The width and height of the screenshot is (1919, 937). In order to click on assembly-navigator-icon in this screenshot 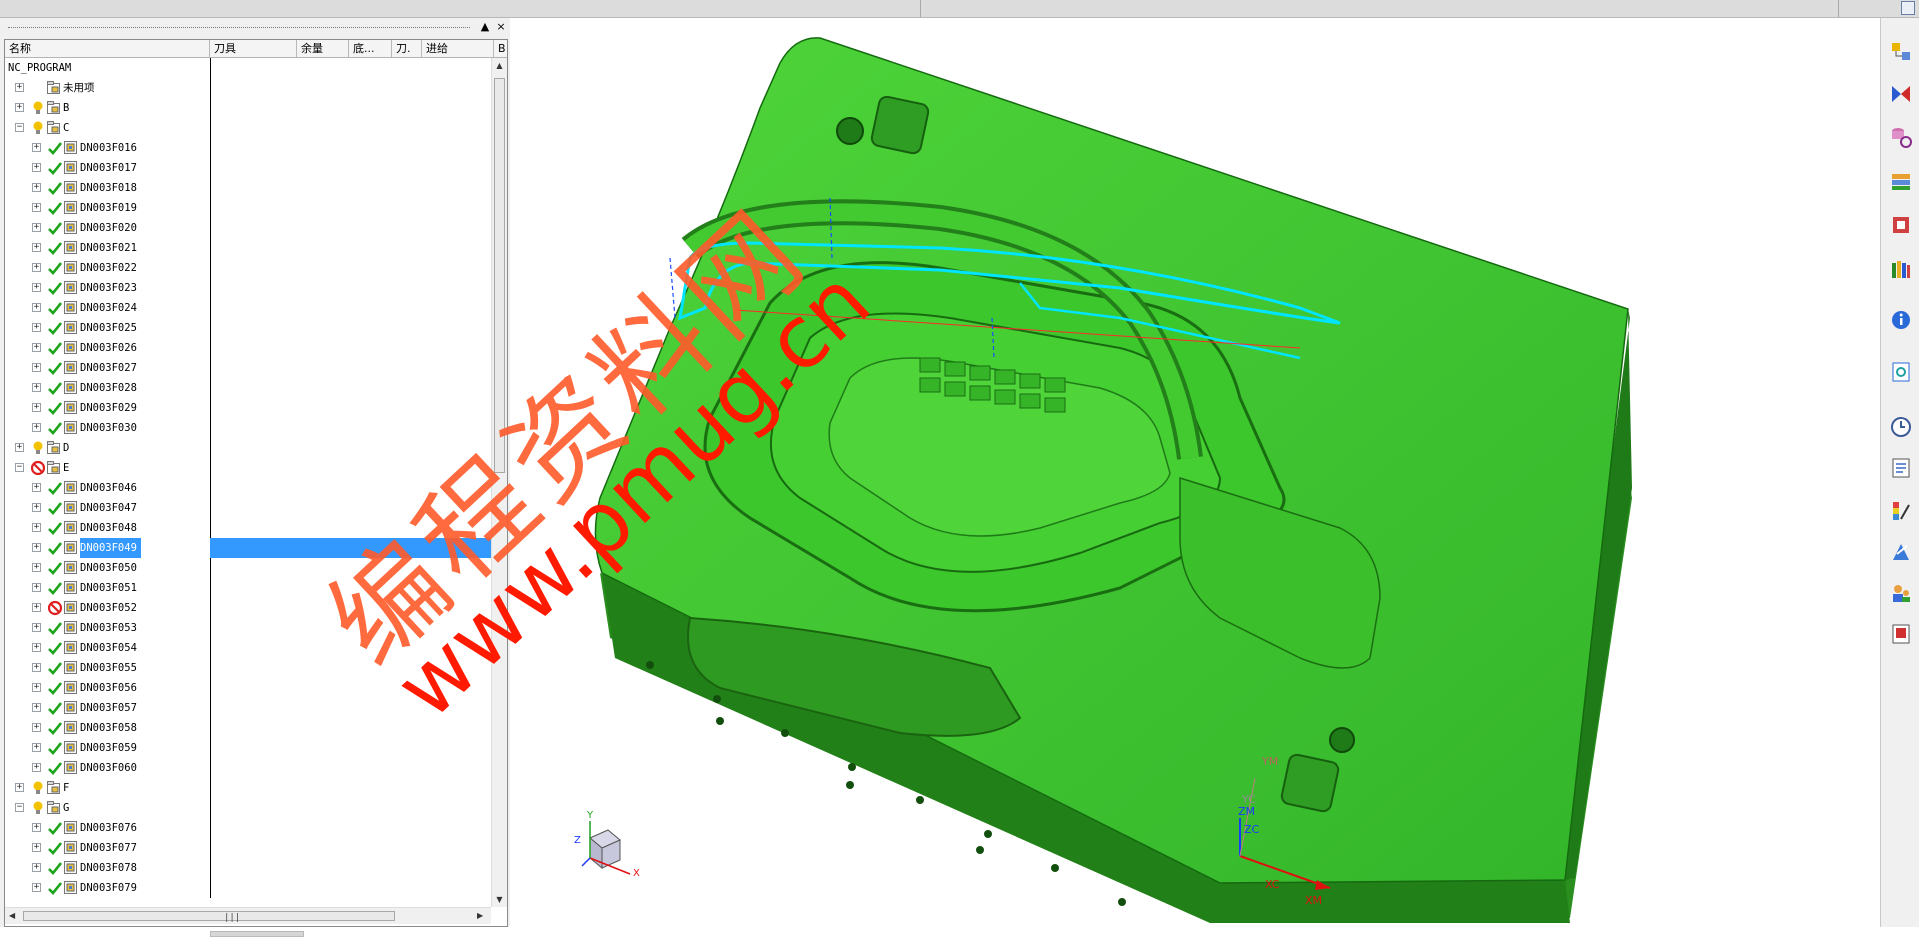, I will do `click(1901, 52)`.